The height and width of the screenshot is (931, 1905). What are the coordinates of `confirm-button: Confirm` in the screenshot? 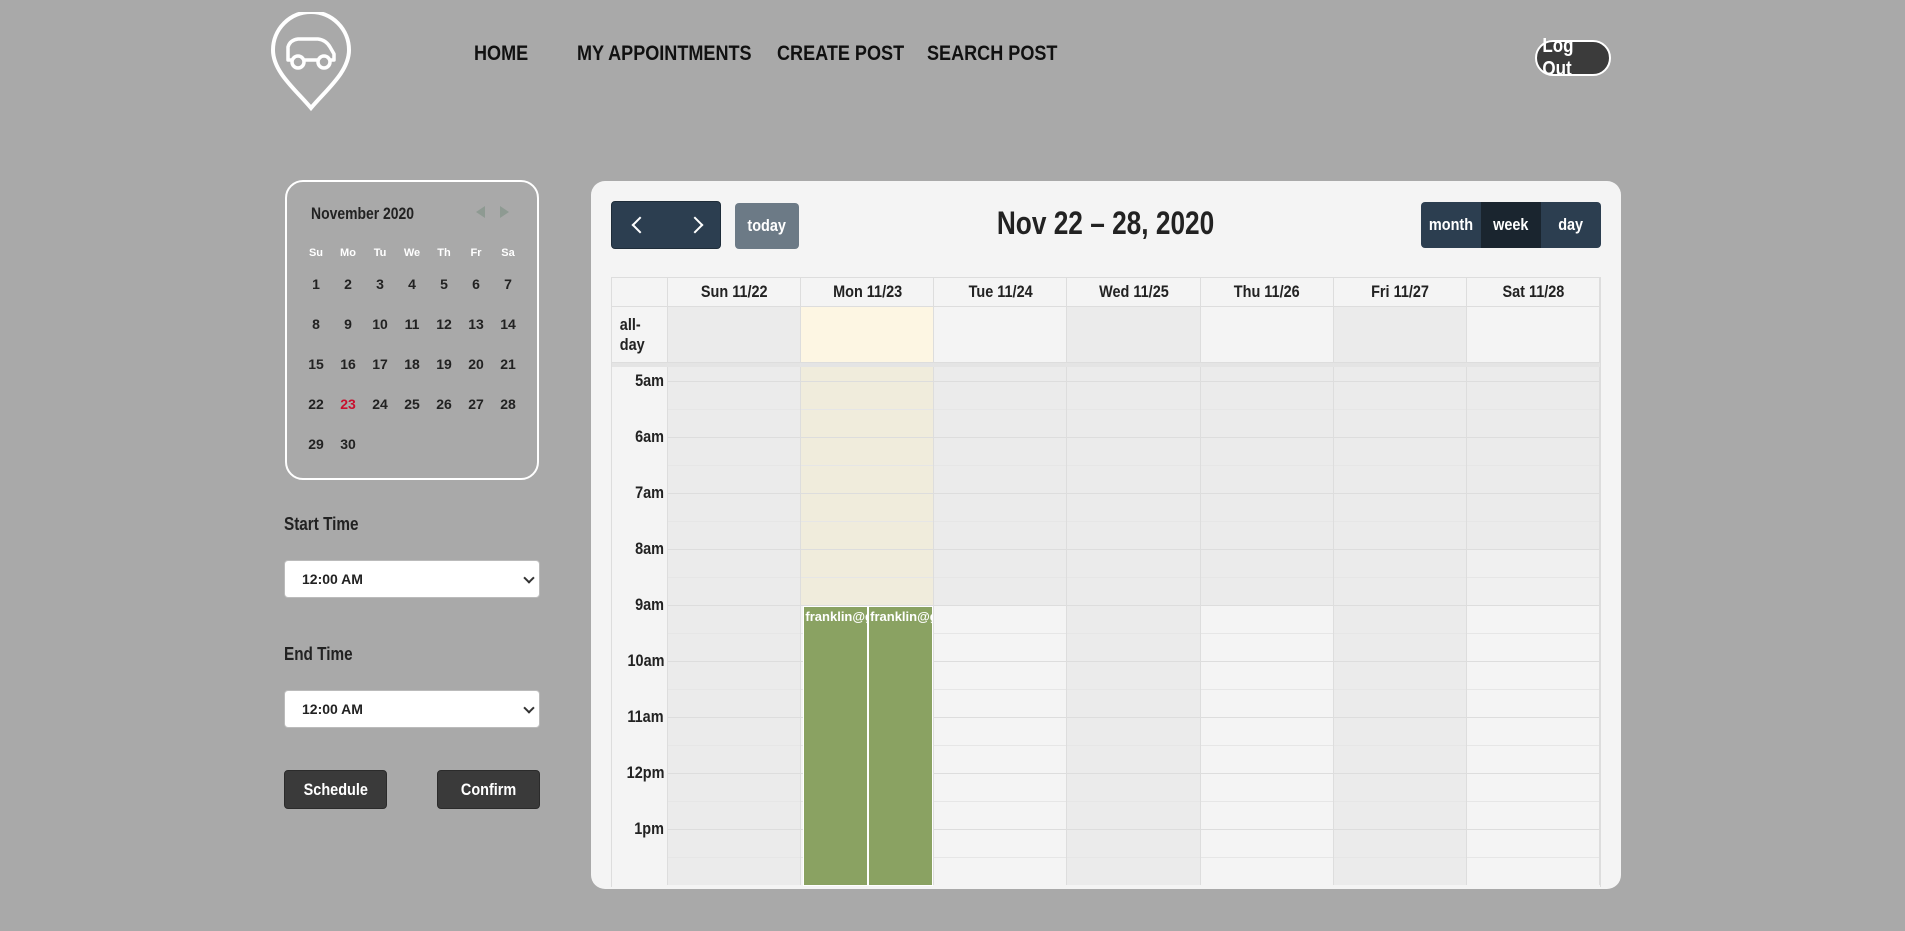 It's located at (488, 789).